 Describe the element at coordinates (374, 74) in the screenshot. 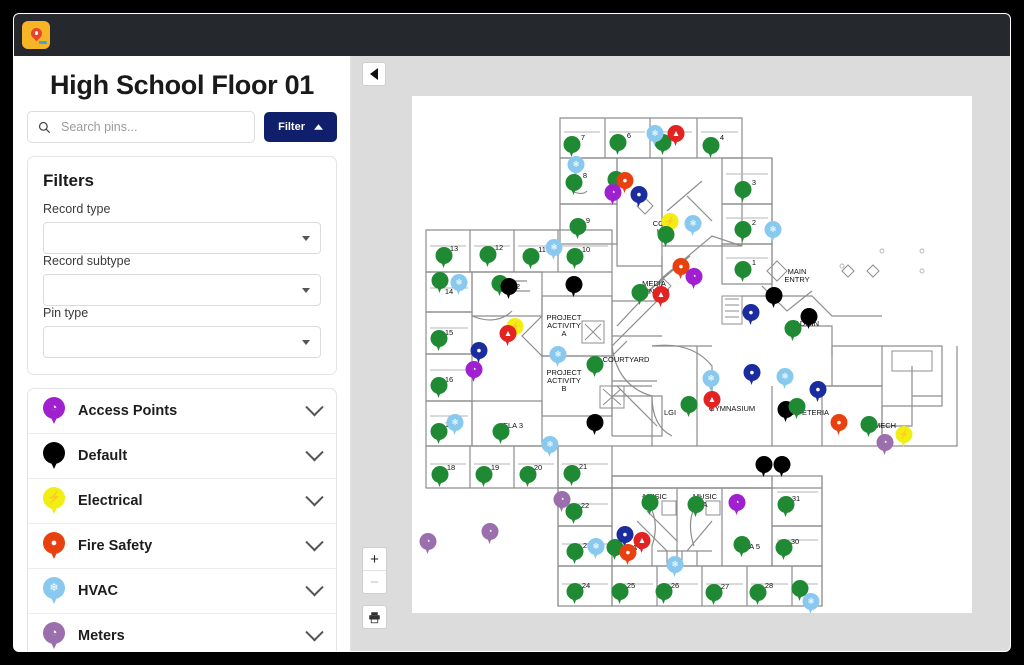

I see `collapse-sidebar-button` at that location.